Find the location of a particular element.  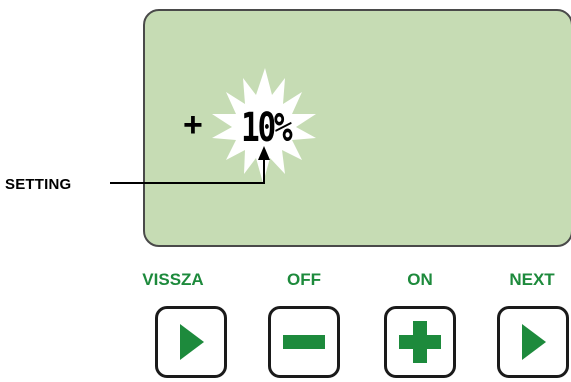

on-button is located at coordinates (420, 342).